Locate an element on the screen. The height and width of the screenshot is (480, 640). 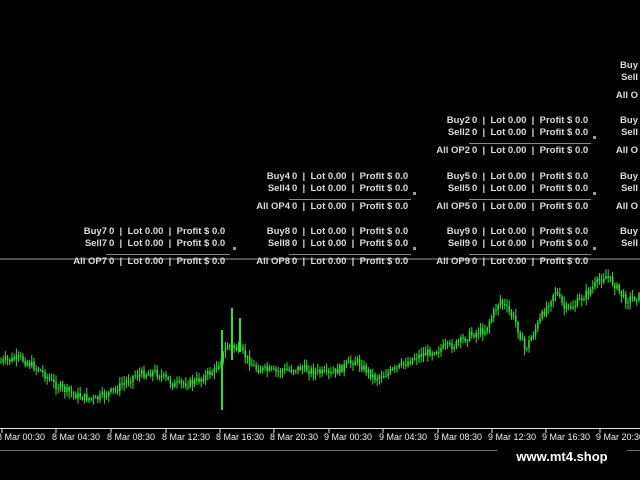
all-label: All OP4 is located at coordinates (273, 206).